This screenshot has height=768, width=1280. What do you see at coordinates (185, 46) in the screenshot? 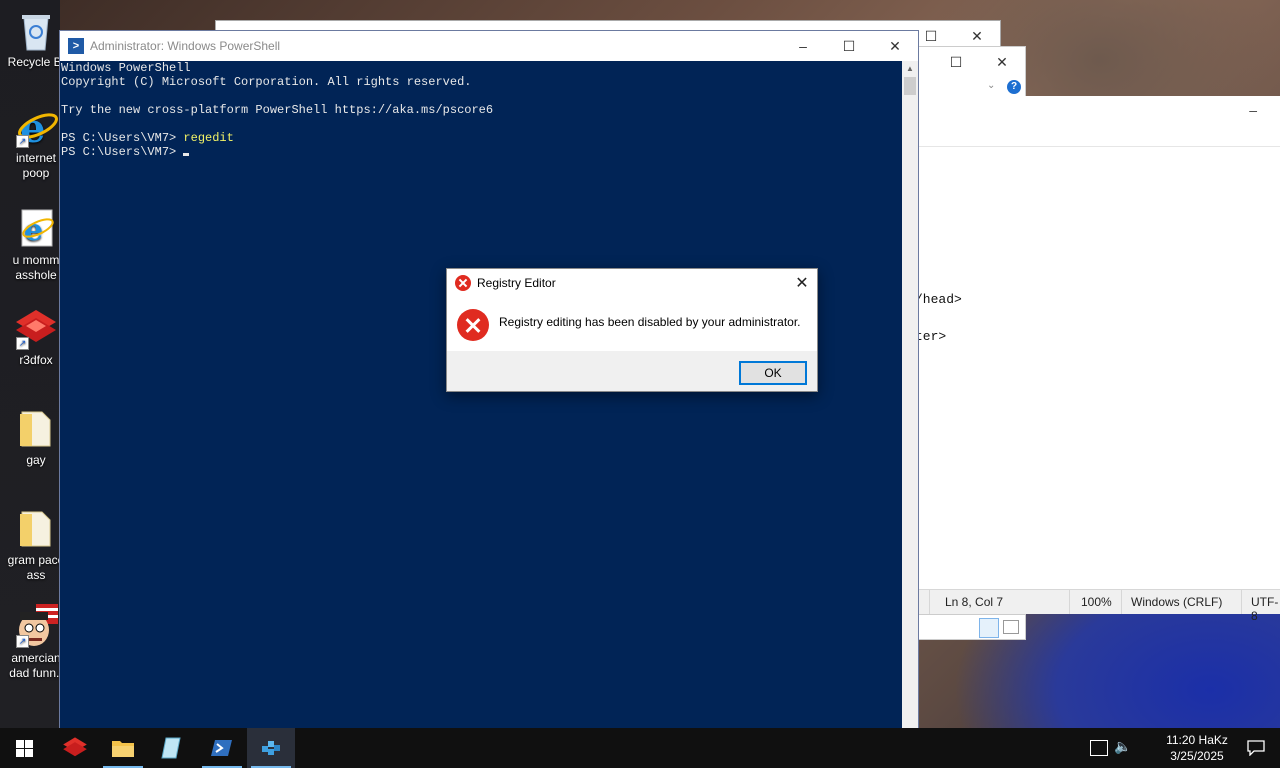
I see `window-title: Administrator: Windows PowerShell` at bounding box center [185, 46].